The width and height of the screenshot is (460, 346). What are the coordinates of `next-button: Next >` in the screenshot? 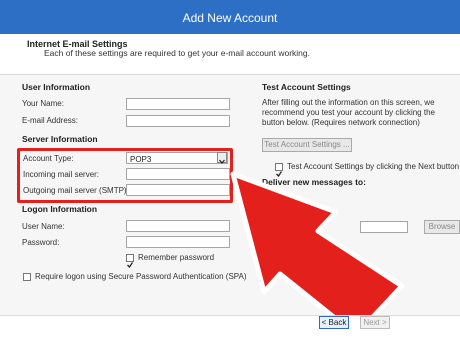 It's located at (375, 322).